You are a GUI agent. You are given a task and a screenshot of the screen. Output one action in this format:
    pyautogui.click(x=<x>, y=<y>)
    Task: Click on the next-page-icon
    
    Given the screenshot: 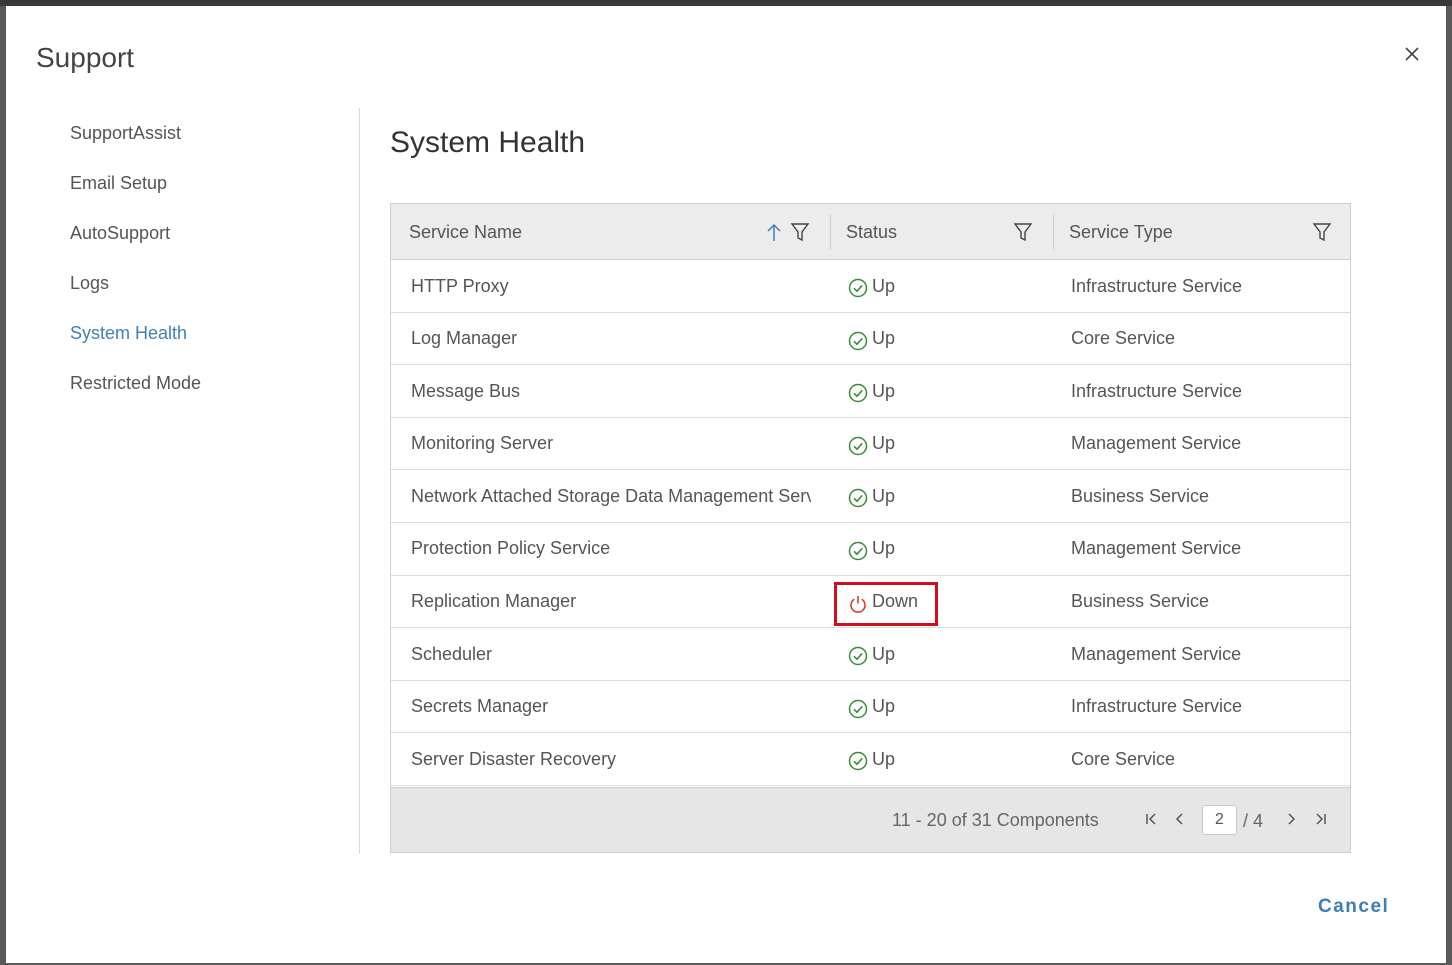 What is the action you would take?
    pyautogui.click(x=1292, y=819)
    